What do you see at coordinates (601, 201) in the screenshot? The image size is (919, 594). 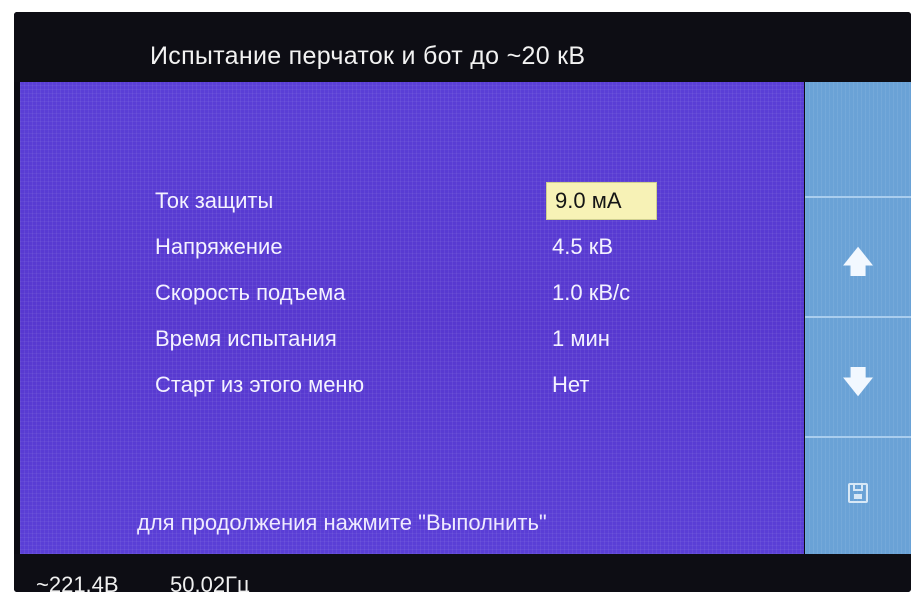 I see `param-value-selected: 9.0 мА` at bounding box center [601, 201].